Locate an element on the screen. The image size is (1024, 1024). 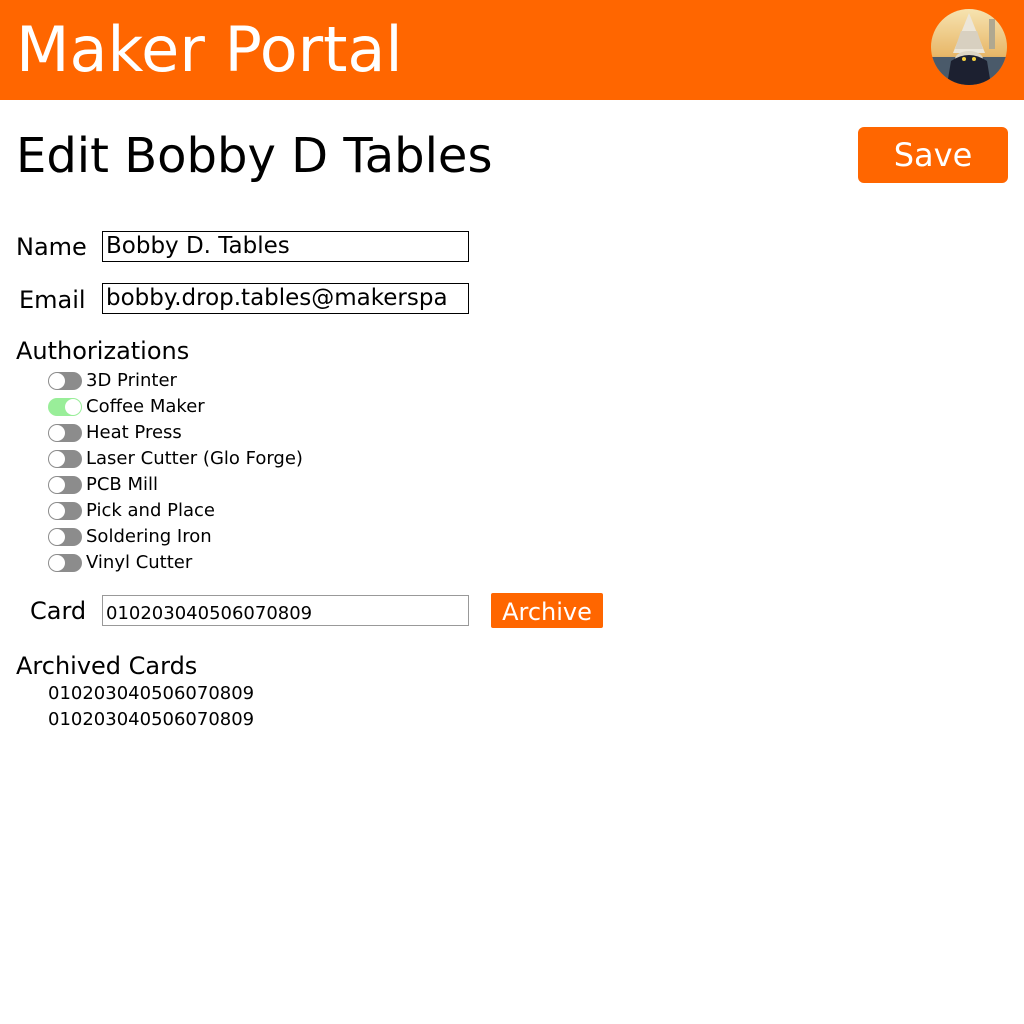
authorization-label: Heat Press is located at coordinates (134, 432).